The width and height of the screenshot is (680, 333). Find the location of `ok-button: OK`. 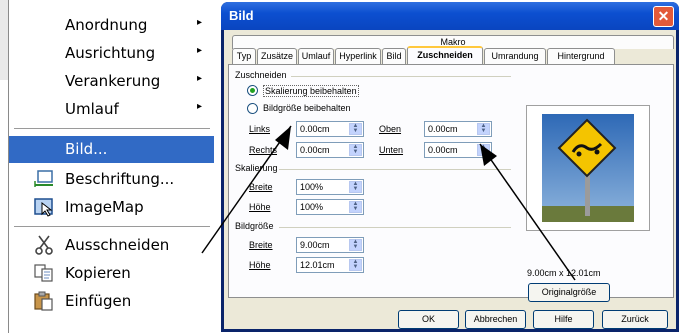

ok-button: OK is located at coordinates (428, 319).